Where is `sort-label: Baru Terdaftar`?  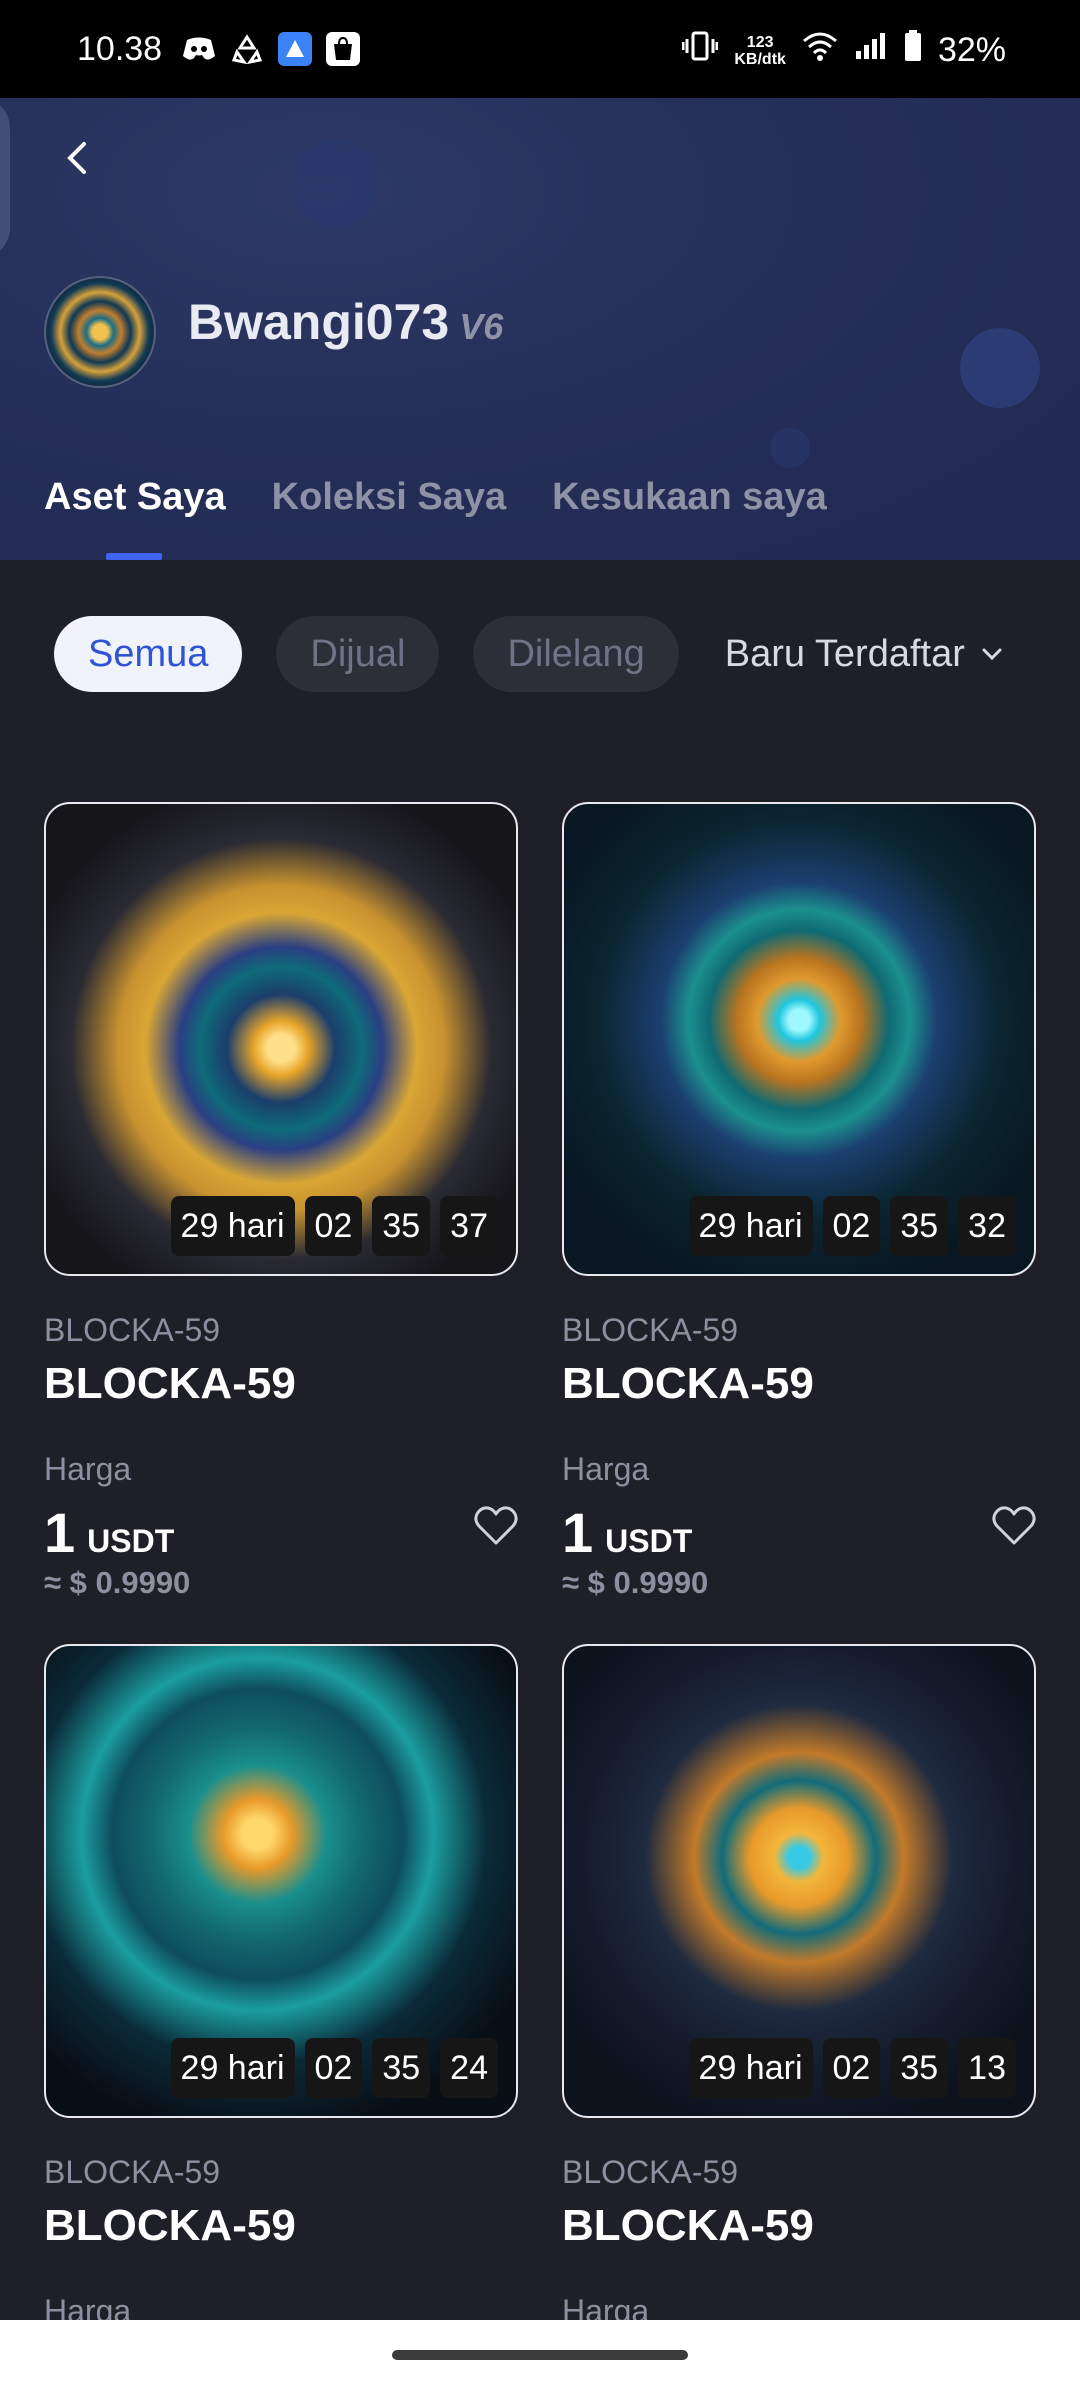 sort-label: Baru Terdaftar is located at coordinates (844, 653).